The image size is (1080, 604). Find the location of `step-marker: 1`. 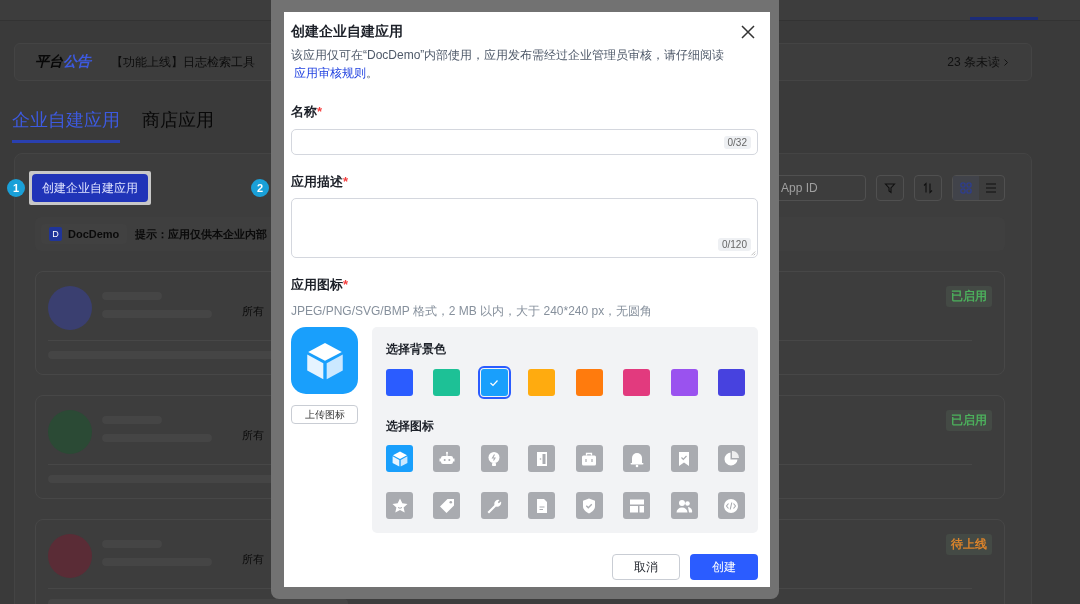

step-marker: 1 is located at coordinates (16, 188).